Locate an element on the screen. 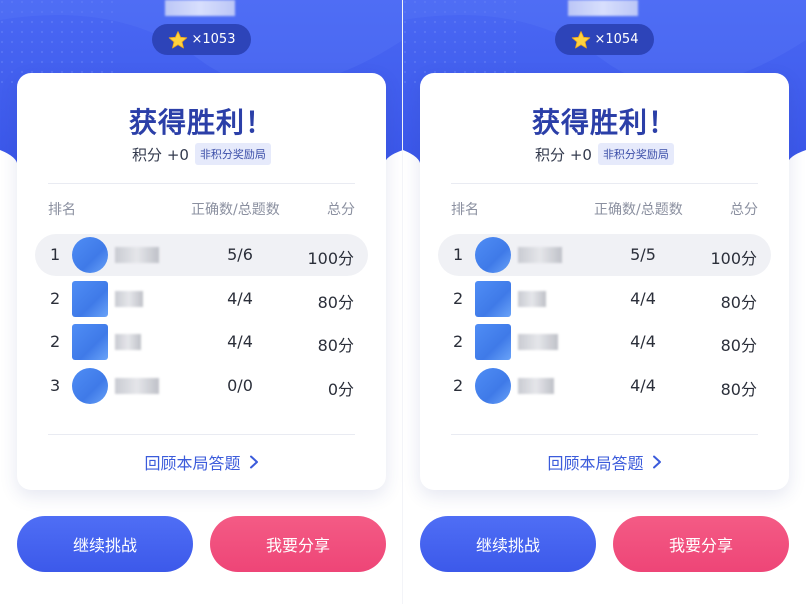 The height and width of the screenshot is (604, 806). row-correct: 5/6 is located at coordinates (240, 254).